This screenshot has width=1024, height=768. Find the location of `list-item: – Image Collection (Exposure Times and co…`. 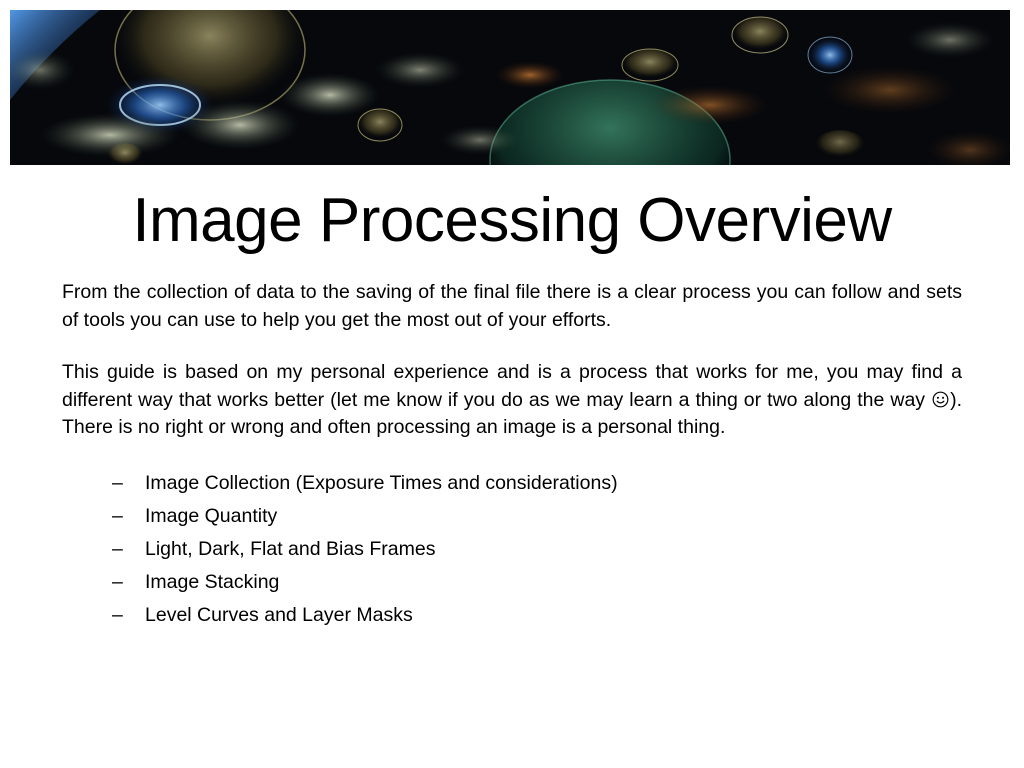

list-item: – Image Collection (Exposure Times and co… is located at coordinates (365, 483).